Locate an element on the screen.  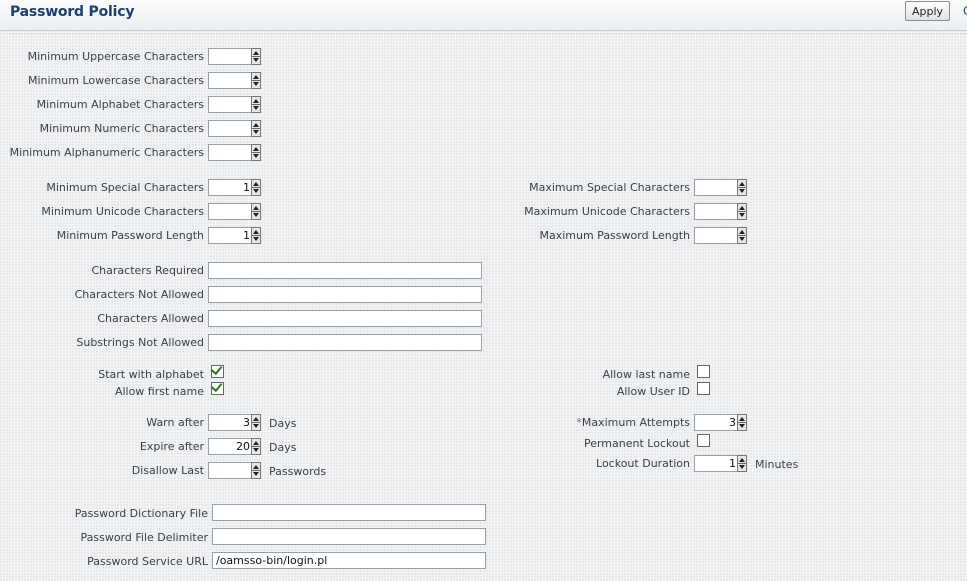
checkmark-icon is located at coordinates (216, 386).